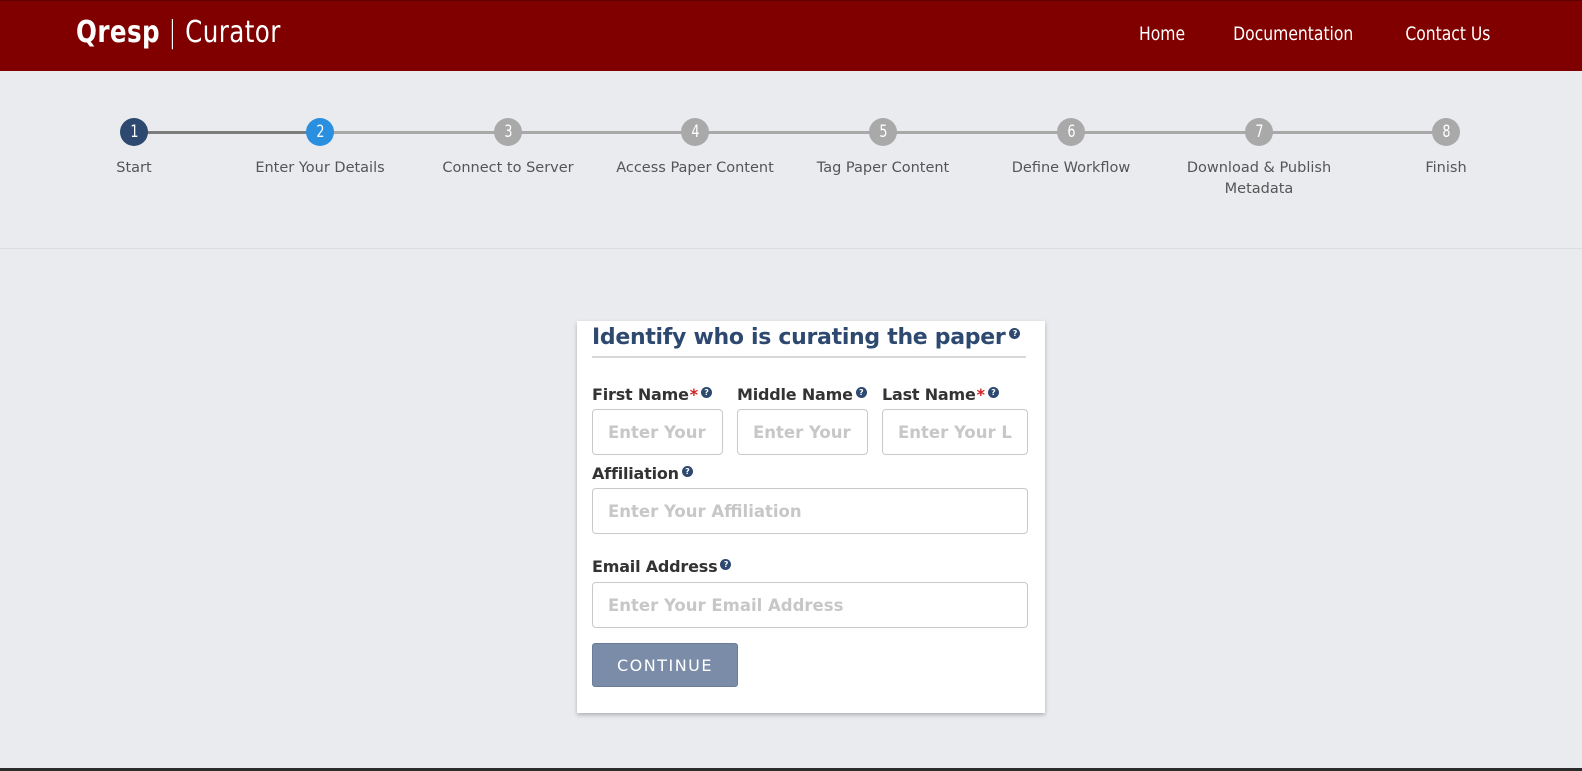 This screenshot has height=771, width=1582. Describe the element at coordinates (1446, 148) in the screenshot. I see `step-8-finish: 8 Finish` at that location.